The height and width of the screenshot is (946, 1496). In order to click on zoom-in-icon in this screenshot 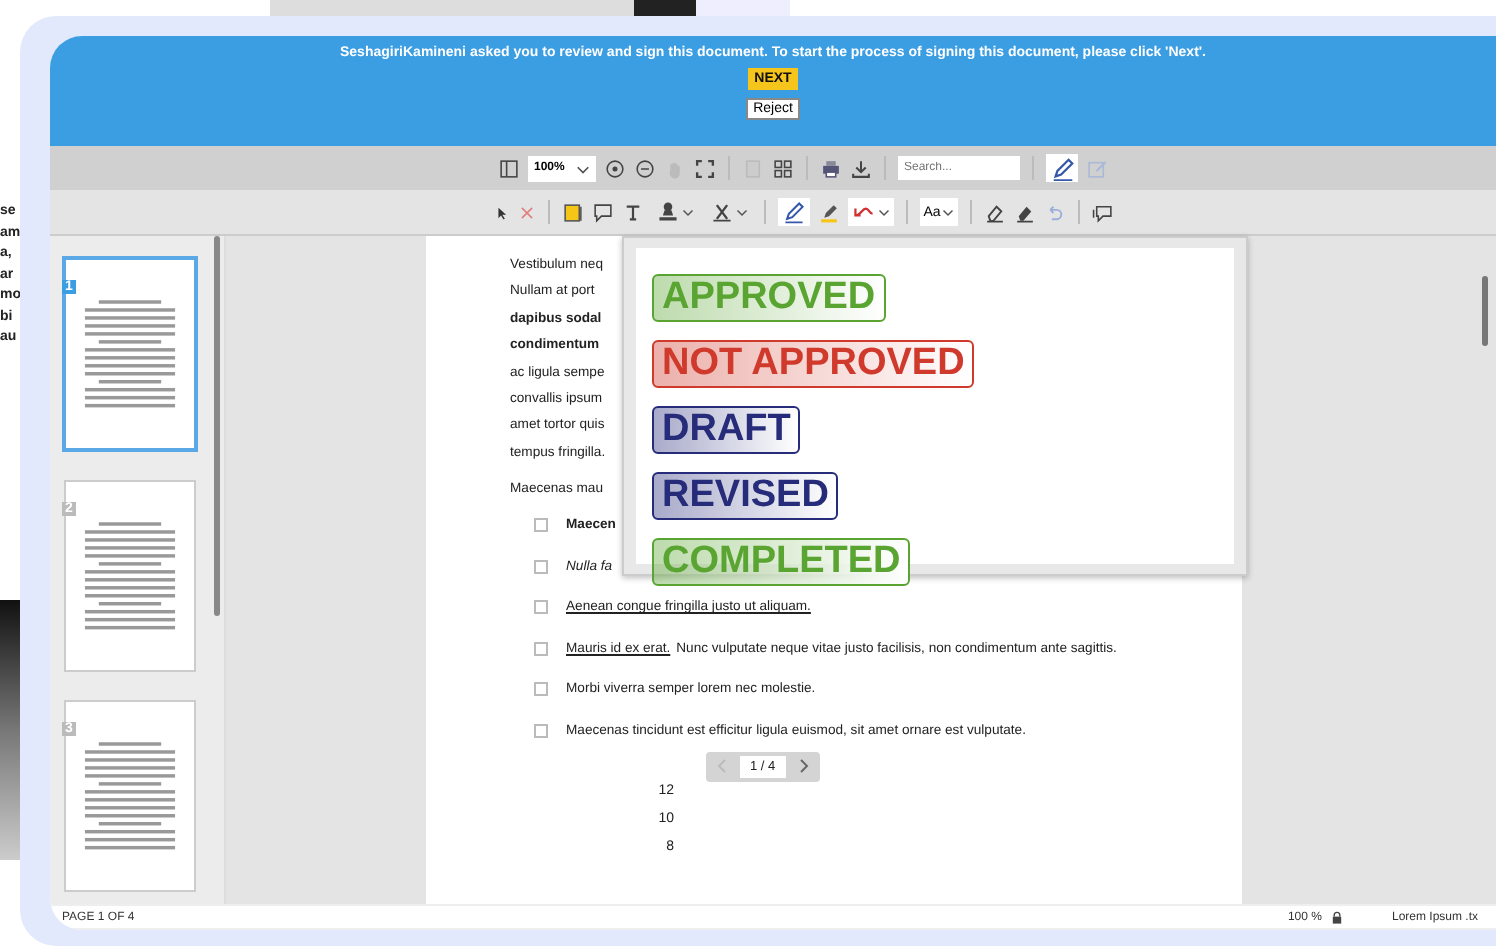, I will do `click(615, 168)`.